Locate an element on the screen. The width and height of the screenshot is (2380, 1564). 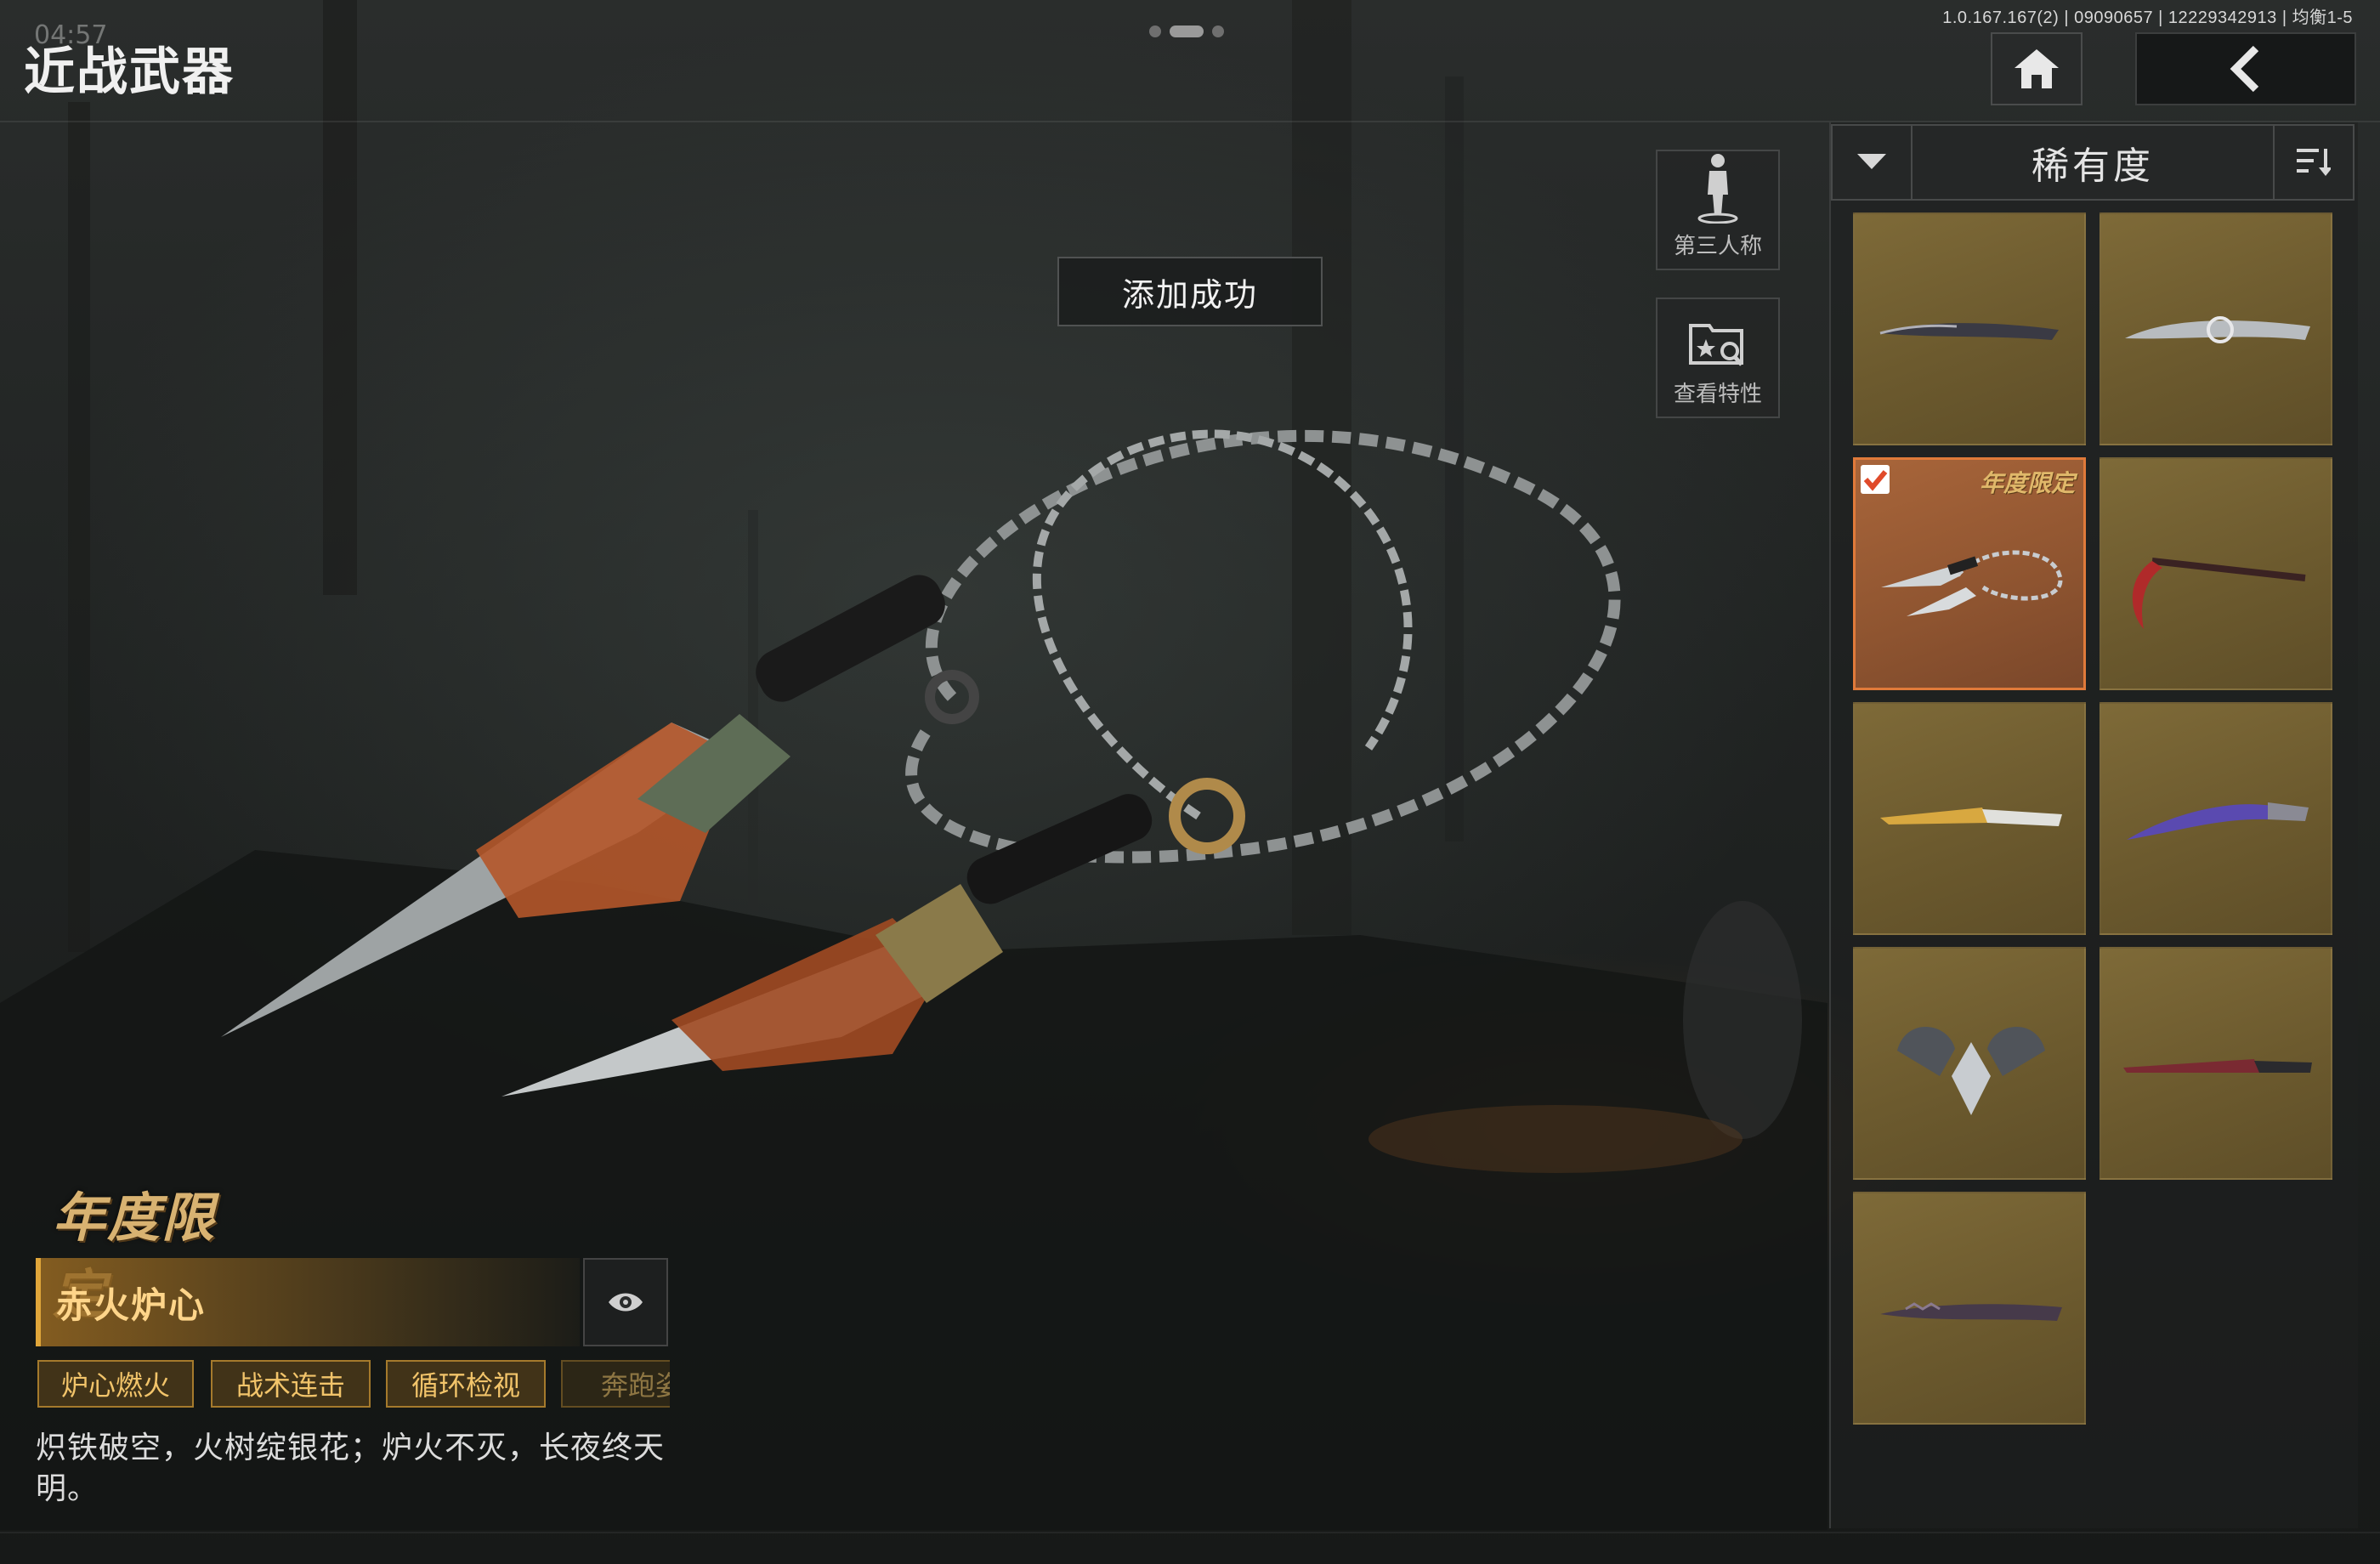
silver-ornate-knife-icon is located at coordinates (2217, 329).